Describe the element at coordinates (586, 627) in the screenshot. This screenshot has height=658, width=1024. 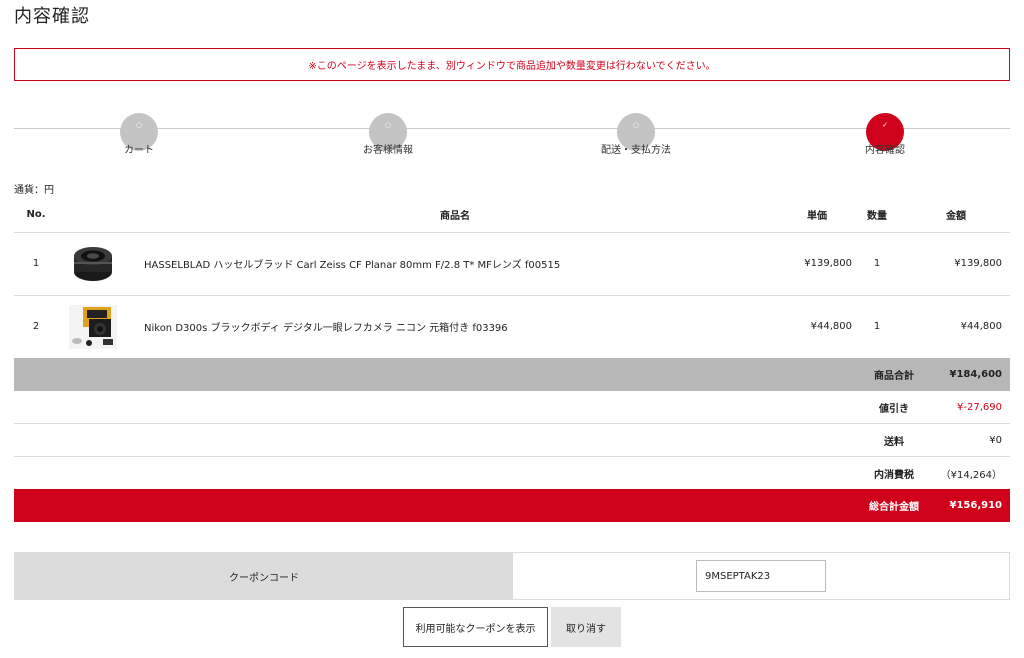
I see `cancel-coupon-button: 取り消す` at that location.